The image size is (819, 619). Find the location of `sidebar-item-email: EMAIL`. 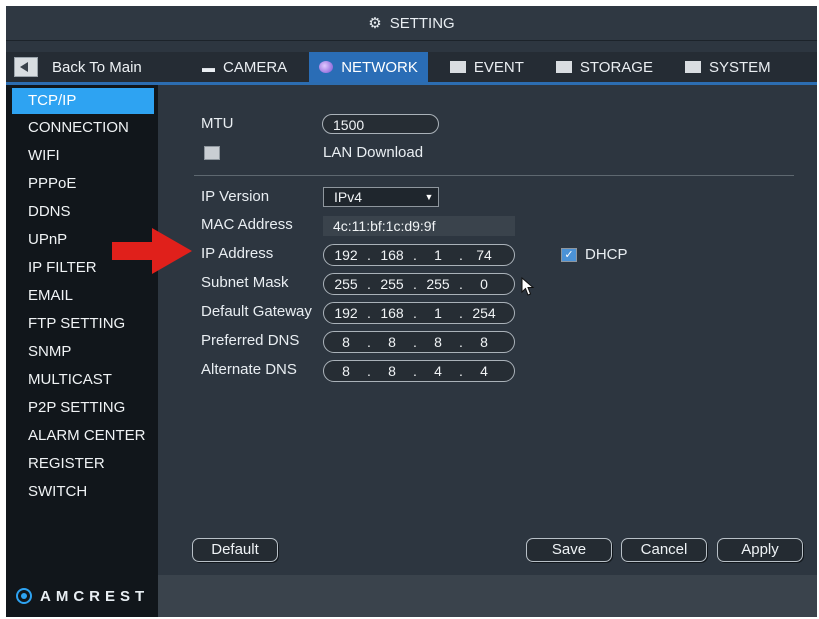

sidebar-item-email: EMAIL is located at coordinates (82, 296).